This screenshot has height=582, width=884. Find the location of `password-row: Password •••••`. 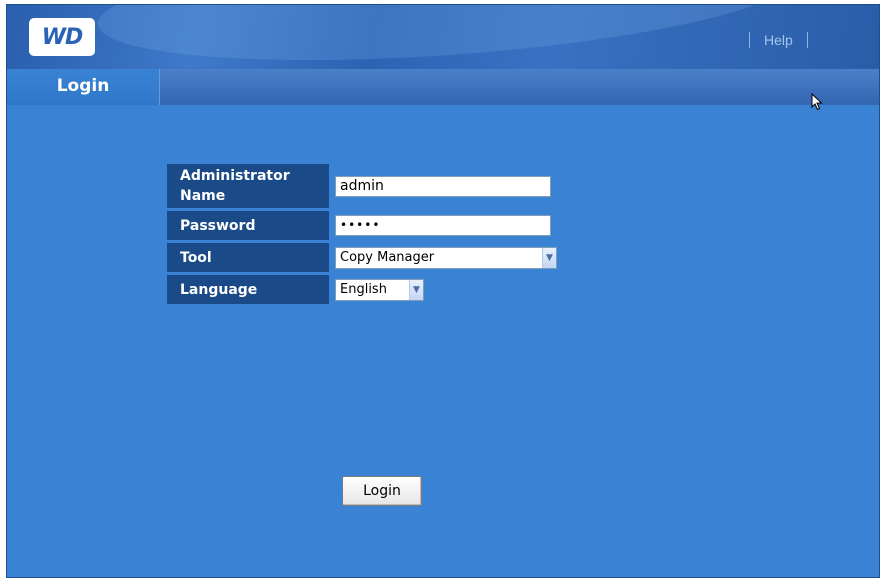

password-row: Password ••••• is located at coordinates (377, 225).